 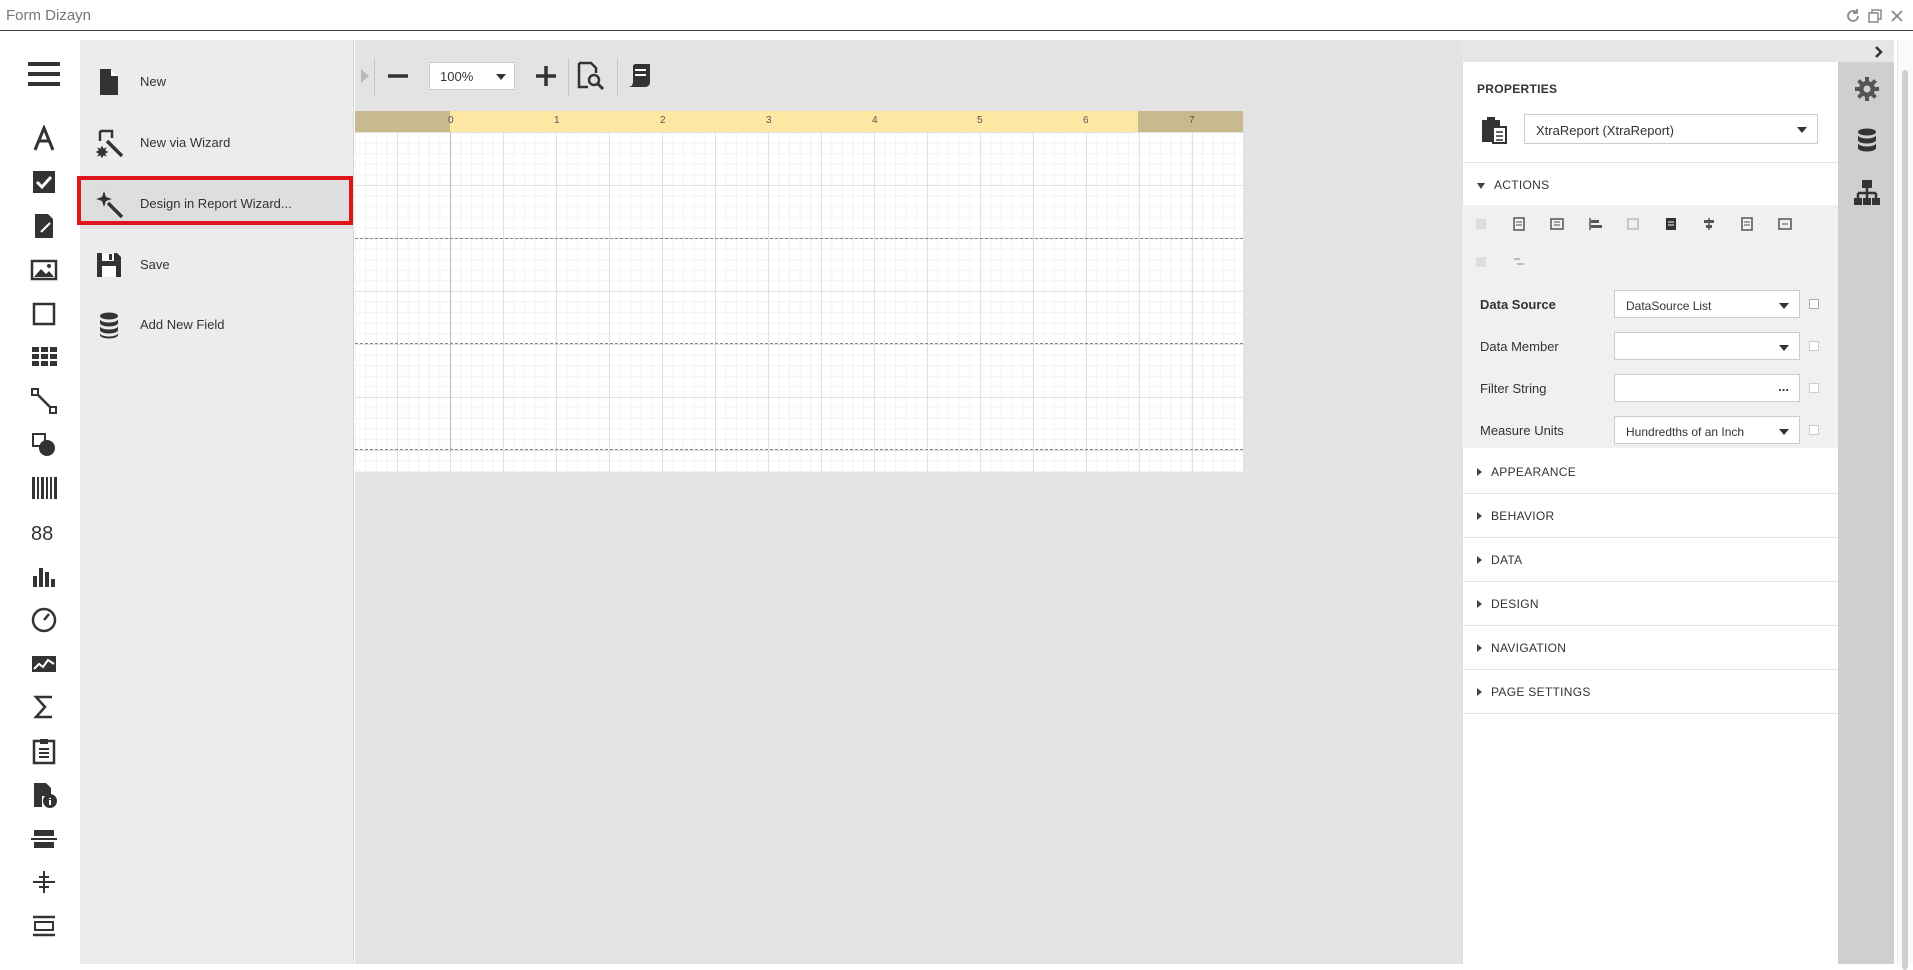 What do you see at coordinates (44, 488) in the screenshot?
I see `barcode-tool-icon` at bounding box center [44, 488].